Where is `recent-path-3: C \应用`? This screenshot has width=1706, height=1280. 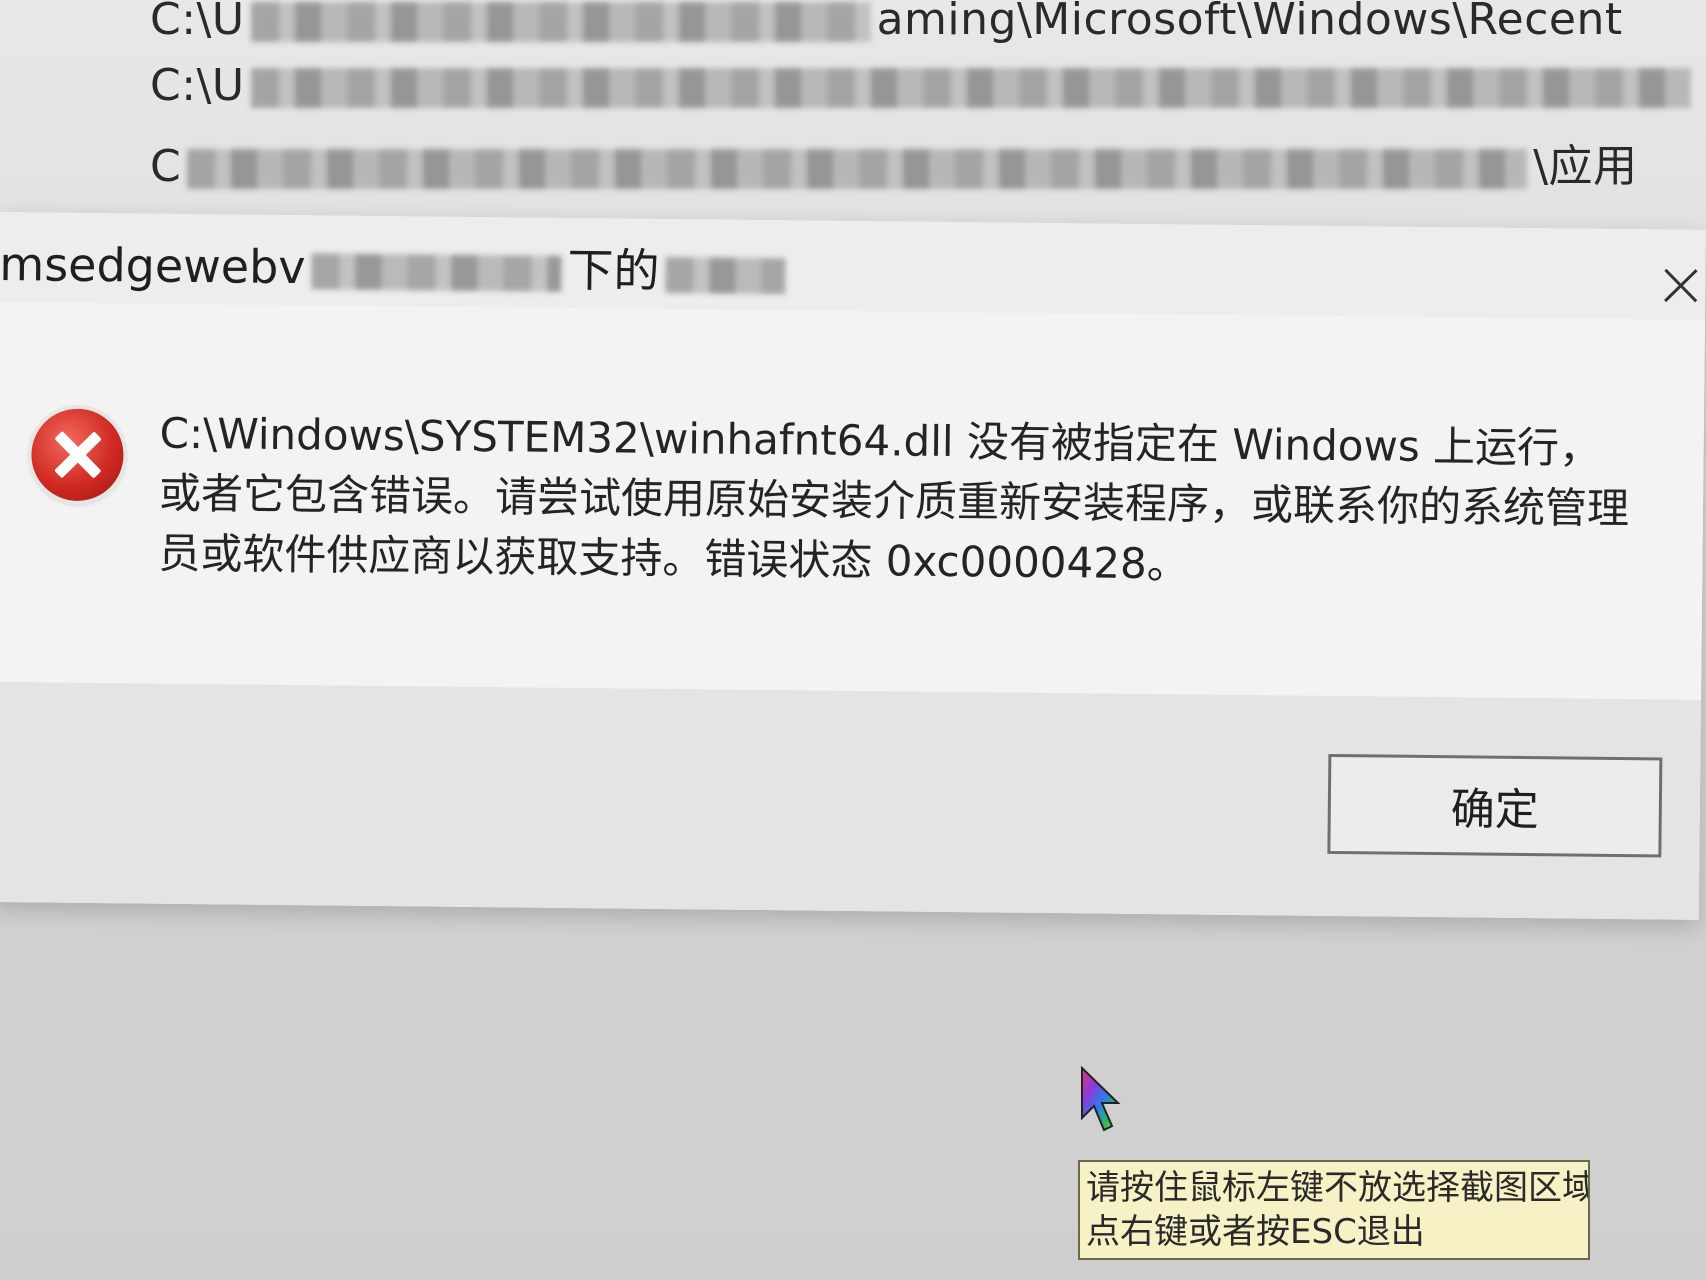 recent-path-3: C \应用 is located at coordinates (894, 162).